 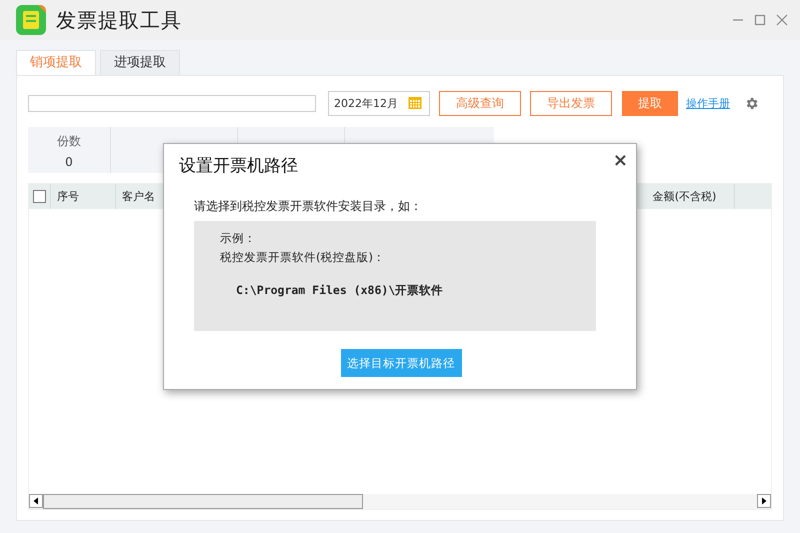 What do you see at coordinates (203, 501) in the screenshot?
I see `scroll-thumb` at bounding box center [203, 501].